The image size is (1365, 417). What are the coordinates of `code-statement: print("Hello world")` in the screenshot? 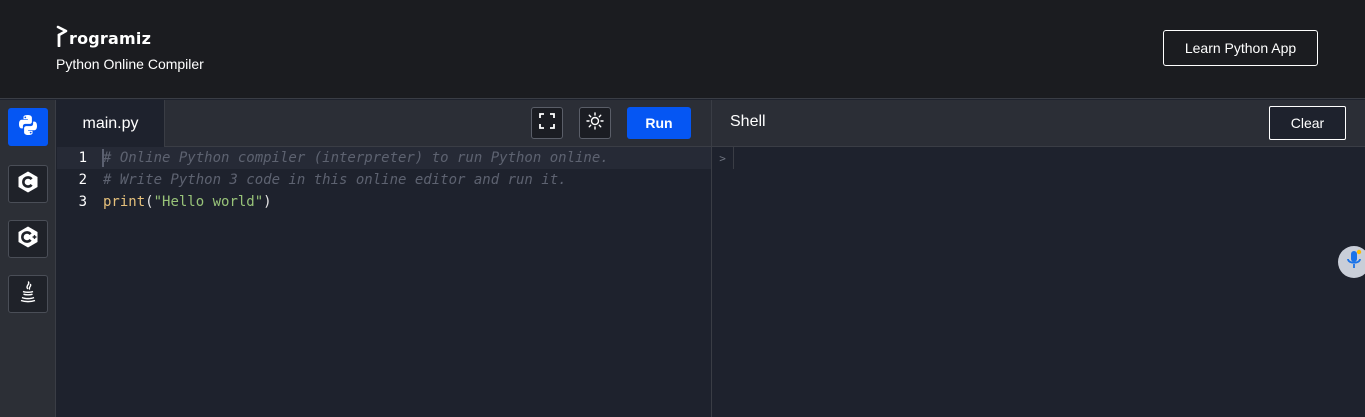 It's located at (187, 202).